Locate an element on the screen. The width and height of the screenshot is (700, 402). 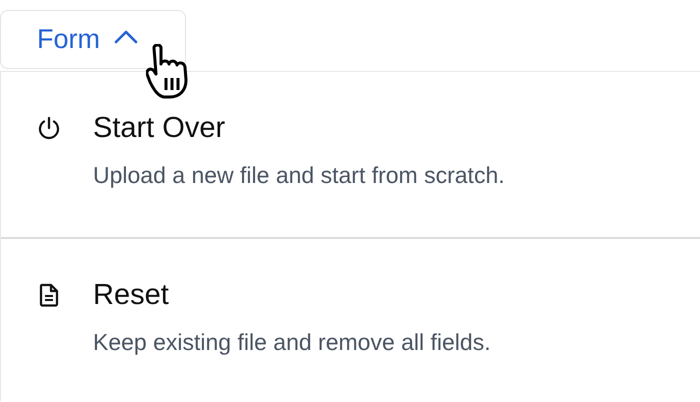
power-icon is located at coordinates (49, 128).